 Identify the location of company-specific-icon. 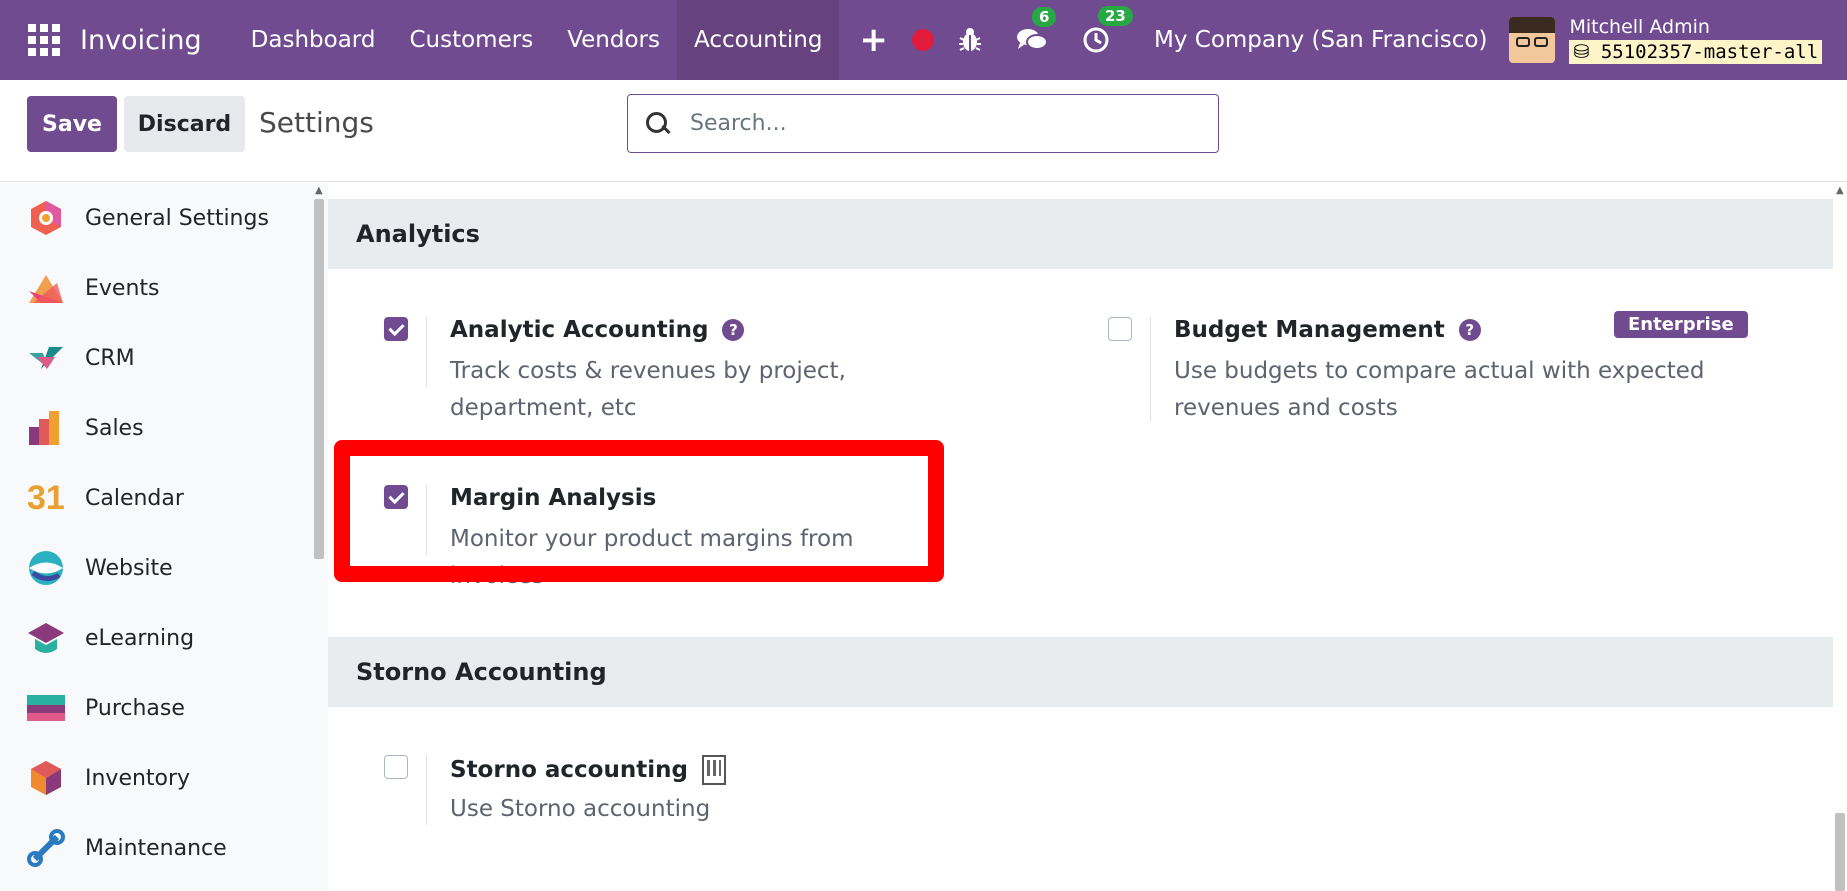
(713, 770).